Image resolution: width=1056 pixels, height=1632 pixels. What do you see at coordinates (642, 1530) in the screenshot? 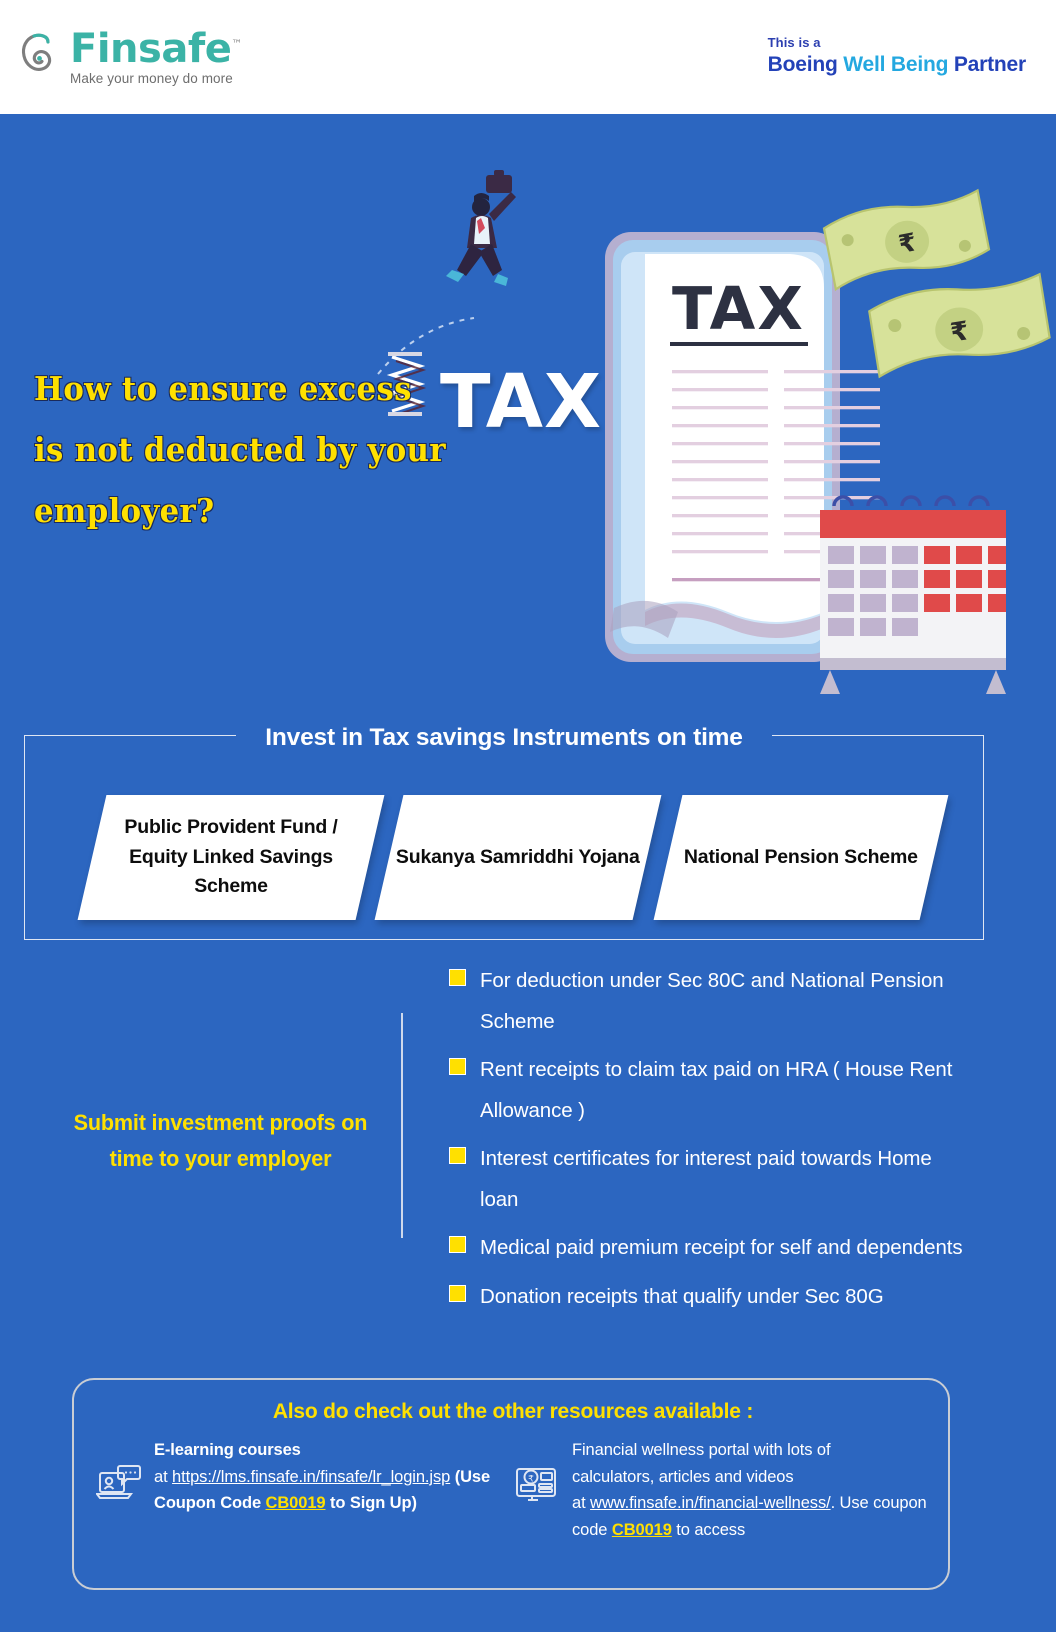
I see `portal-coupon-code: CB0019` at bounding box center [642, 1530].